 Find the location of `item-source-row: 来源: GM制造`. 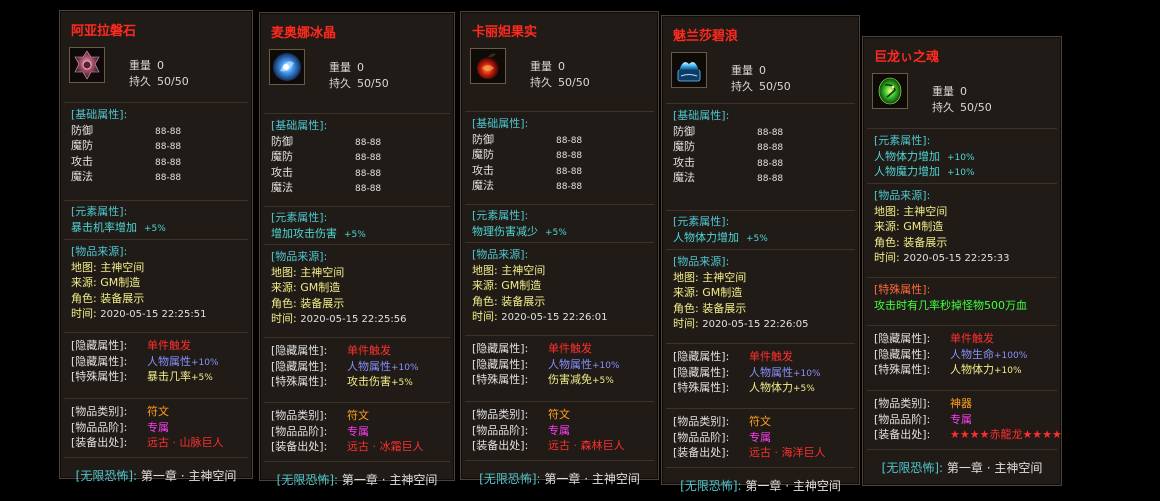

item-source-row: 来源: GM制造 is located at coordinates (965, 227).